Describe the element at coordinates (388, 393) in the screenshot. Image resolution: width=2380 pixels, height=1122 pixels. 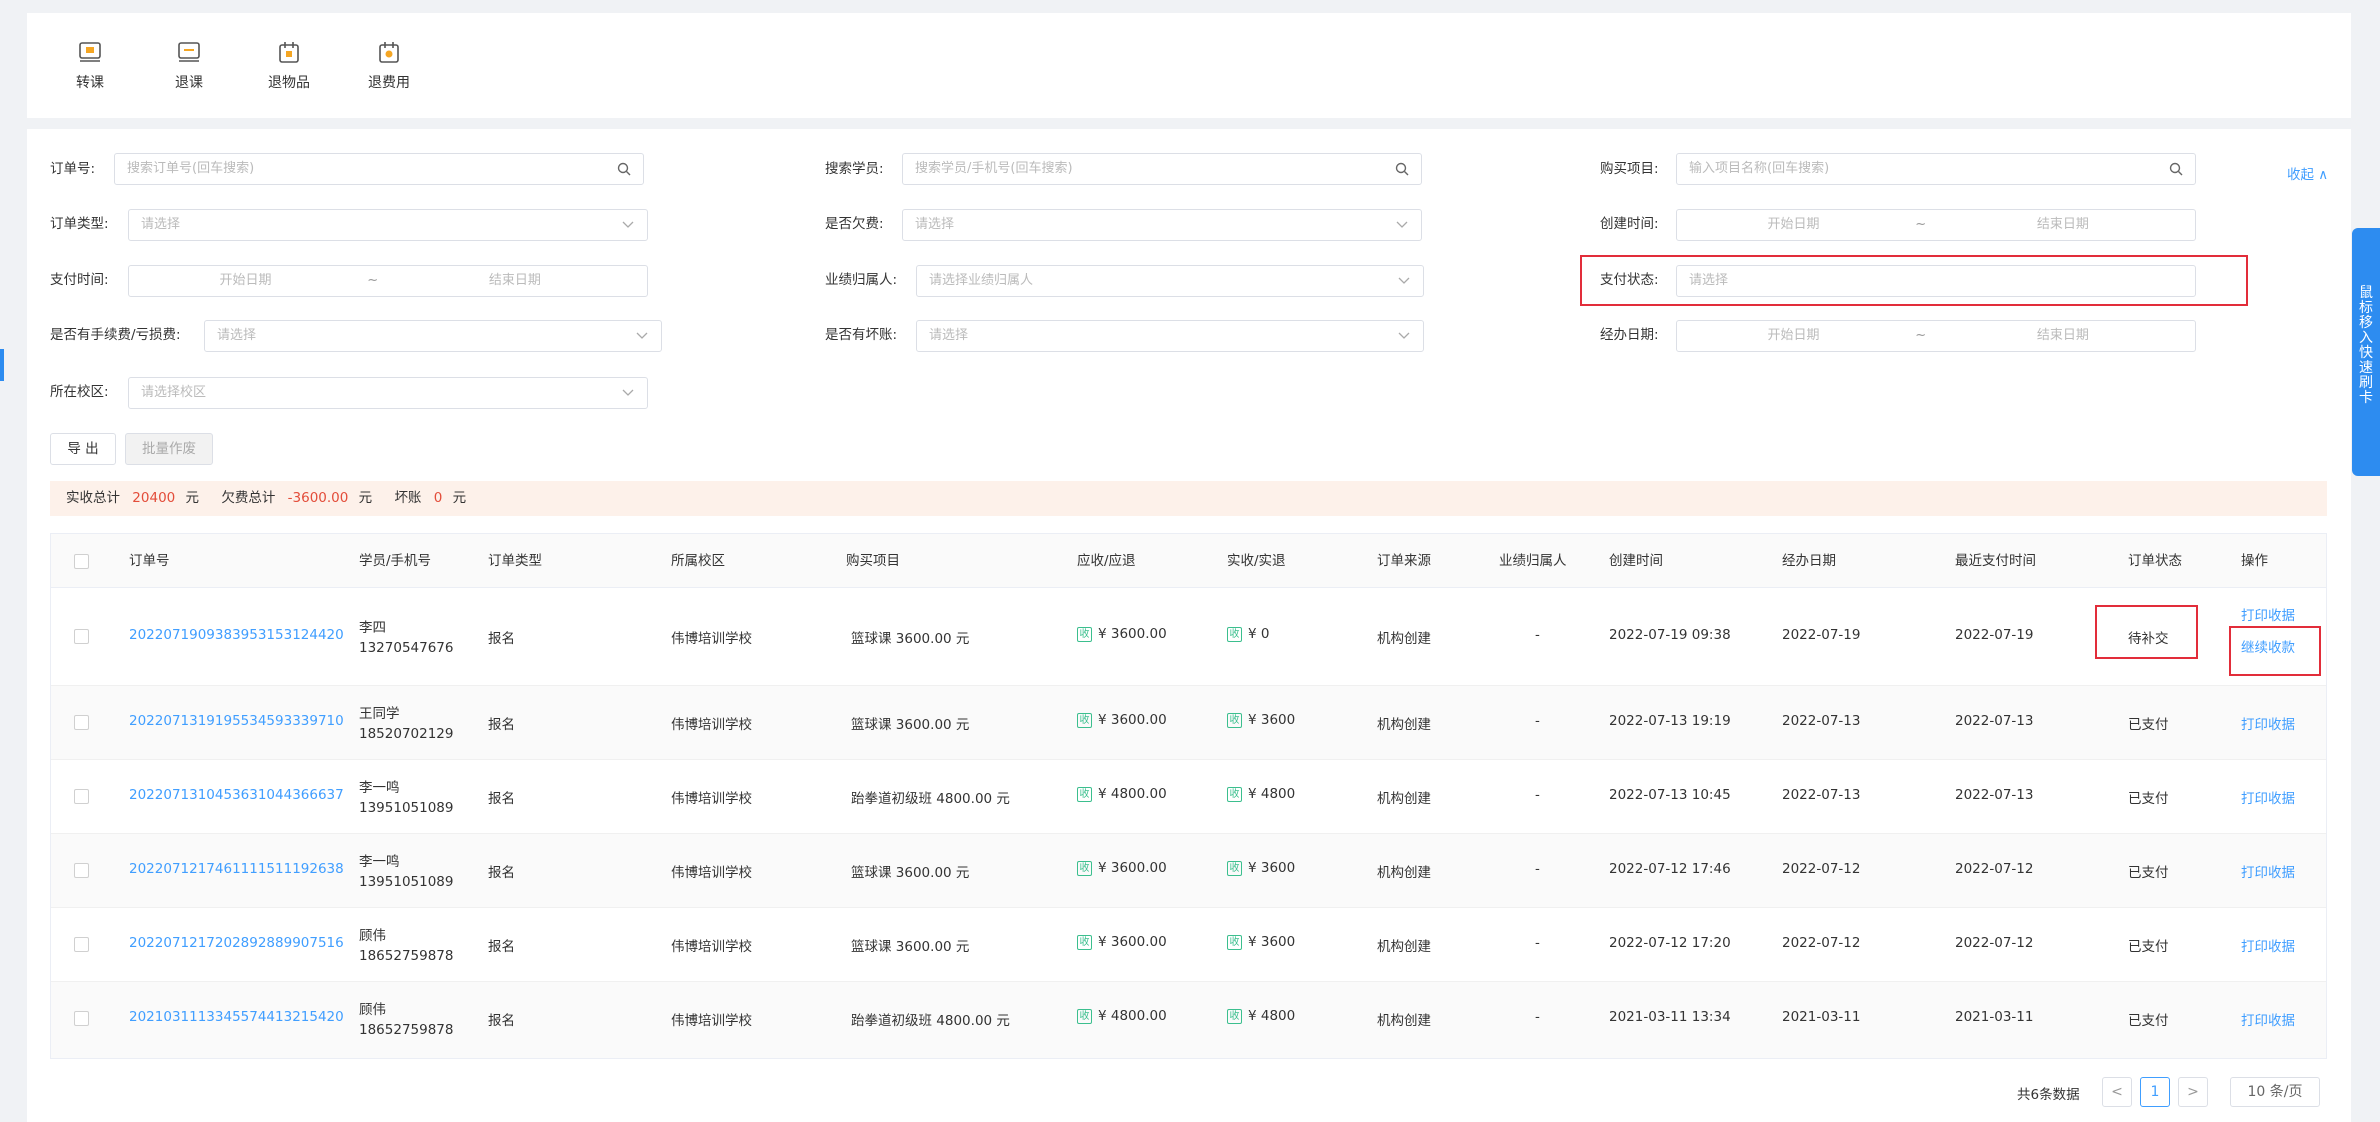
I see `campus-select: 请选择校区` at that location.